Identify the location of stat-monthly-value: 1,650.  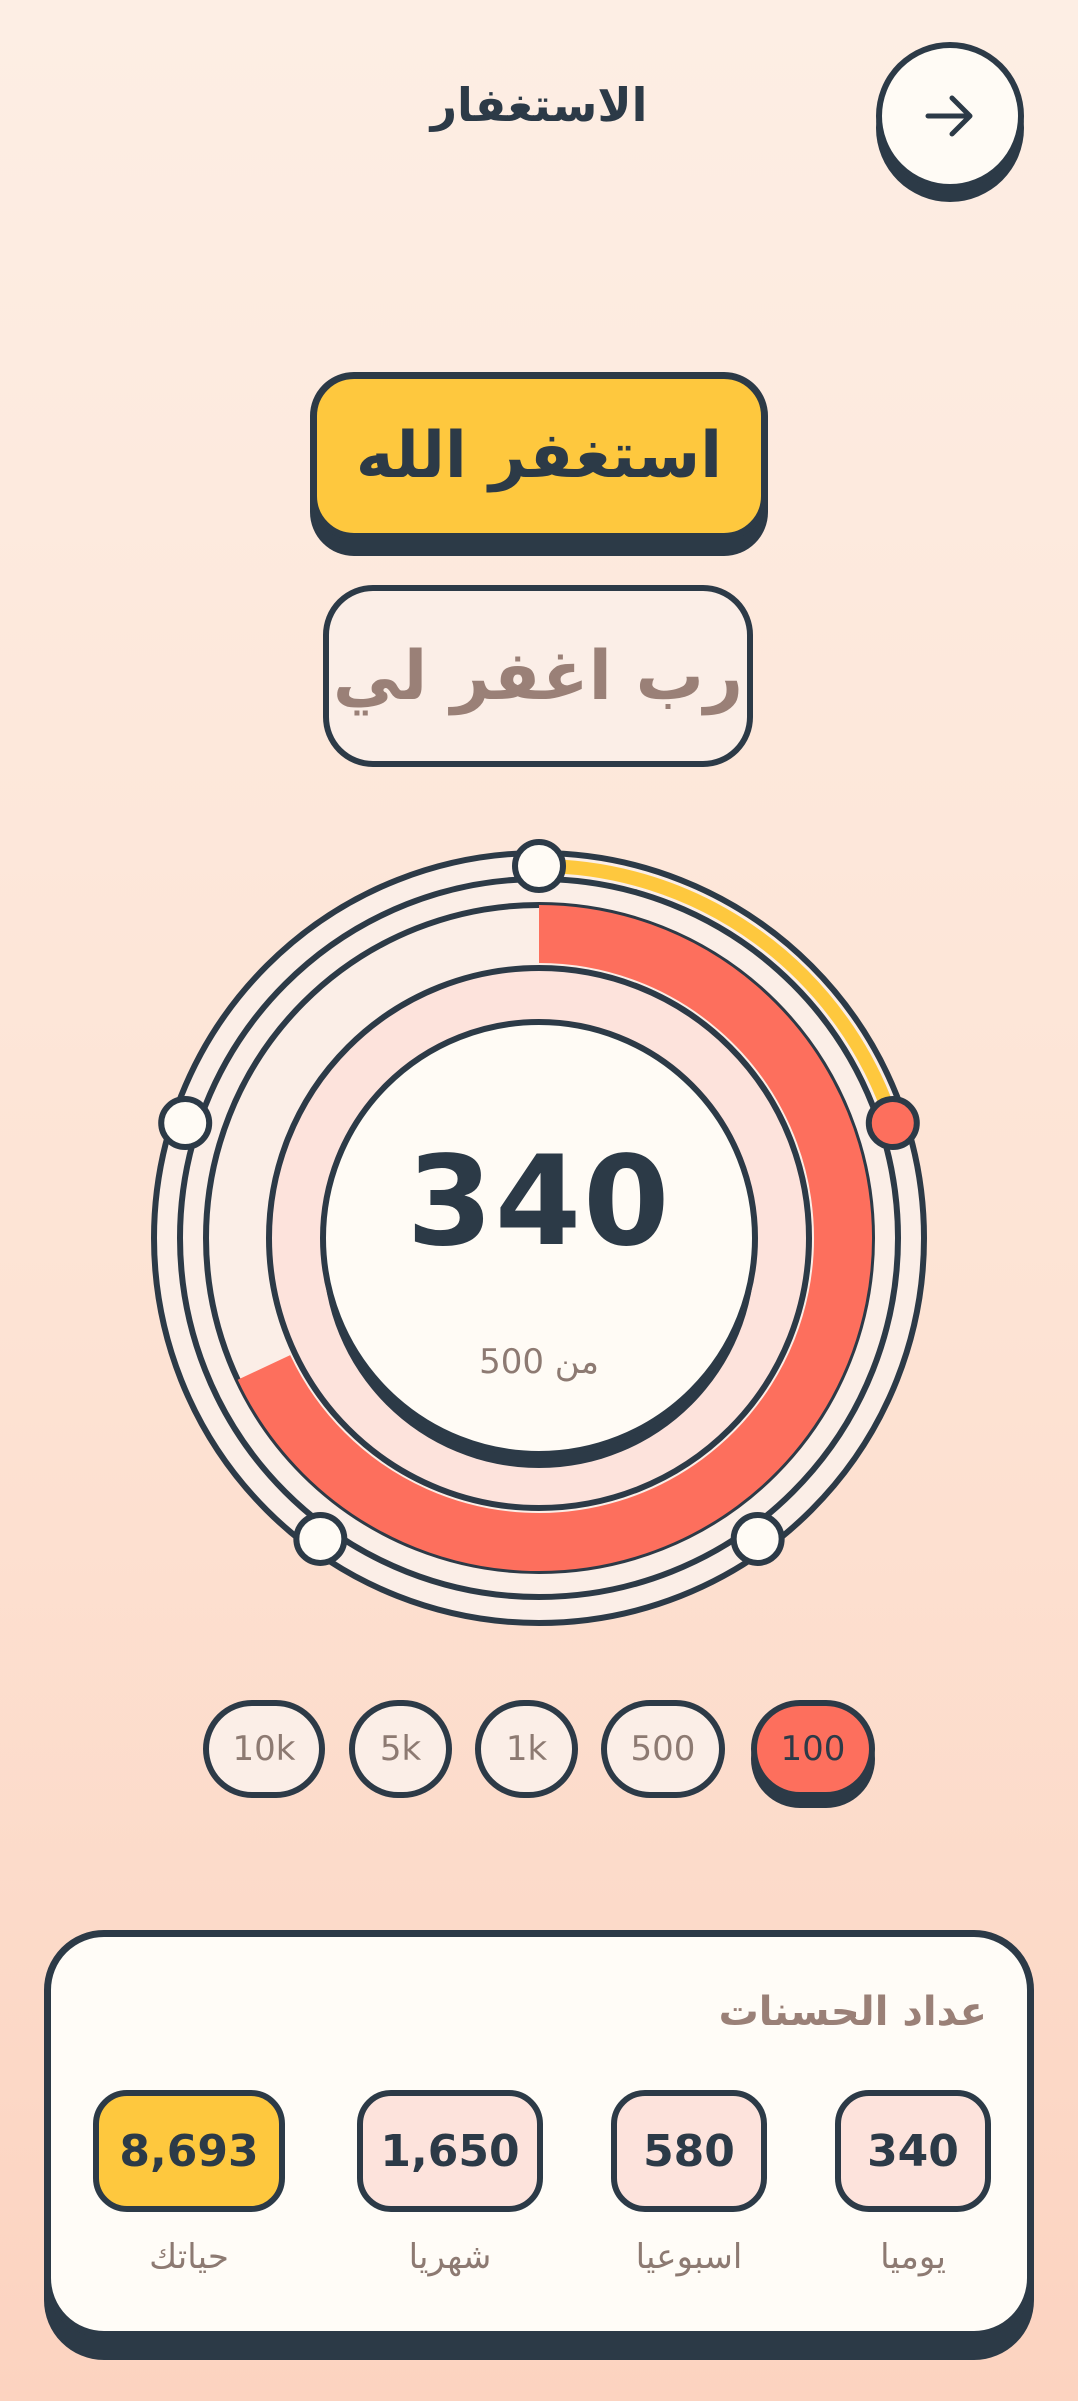
(450, 2151).